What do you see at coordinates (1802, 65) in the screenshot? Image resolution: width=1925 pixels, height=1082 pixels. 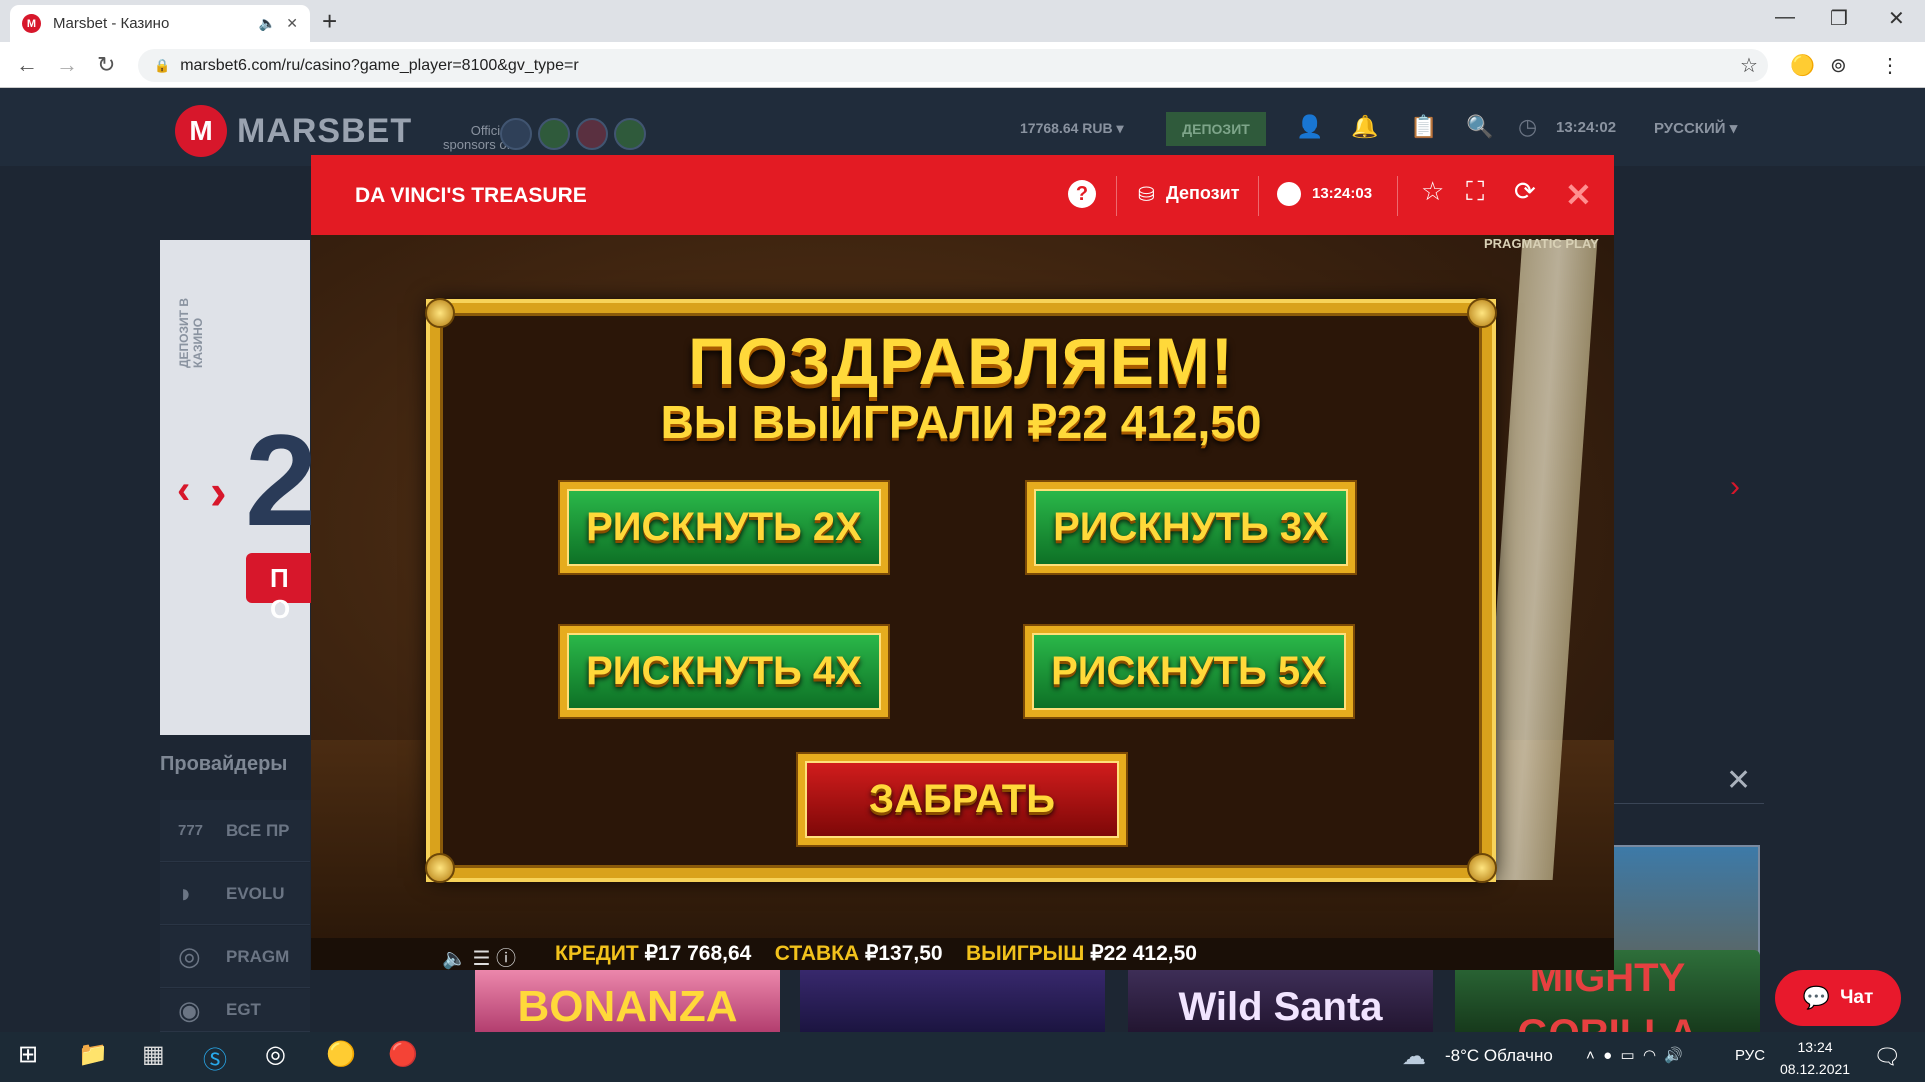 I see `extension-icon: 🟡` at bounding box center [1802, 65].